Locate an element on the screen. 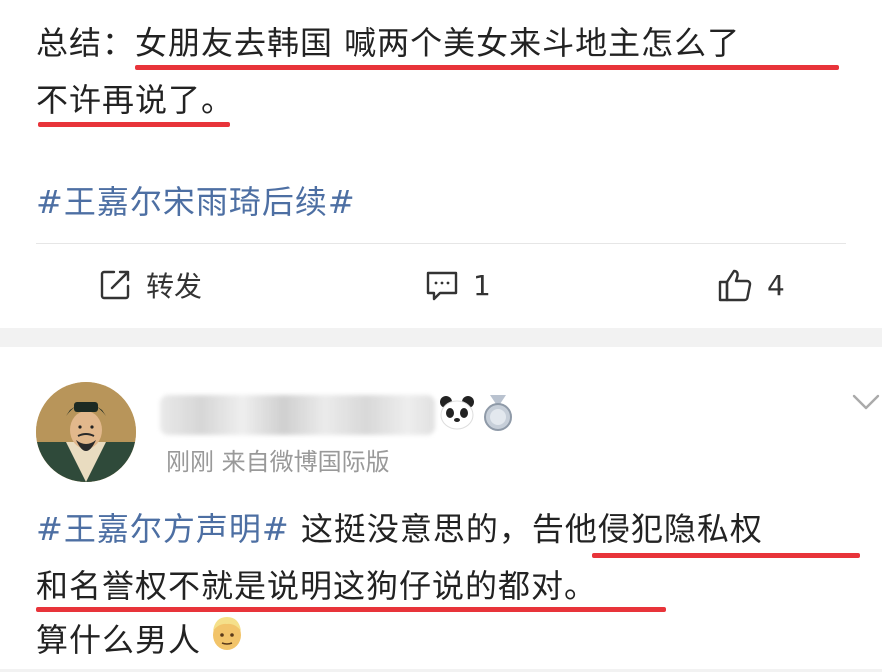 This screenshot has width=882, height=672. repost-button: 转发 is located at coordinates (150, 285).